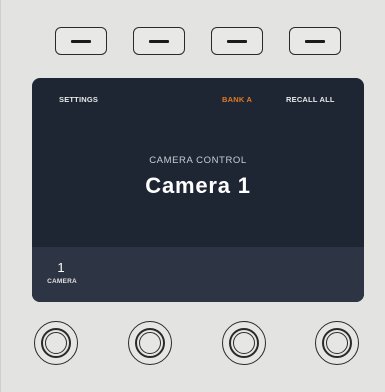 The width and height of the screenshot is (385, 392). What do you see at coordinates (310, 99) in the screenshot?
I see `recall-all-menu-label: RECALL ALL` at bounding box center [310, 99].